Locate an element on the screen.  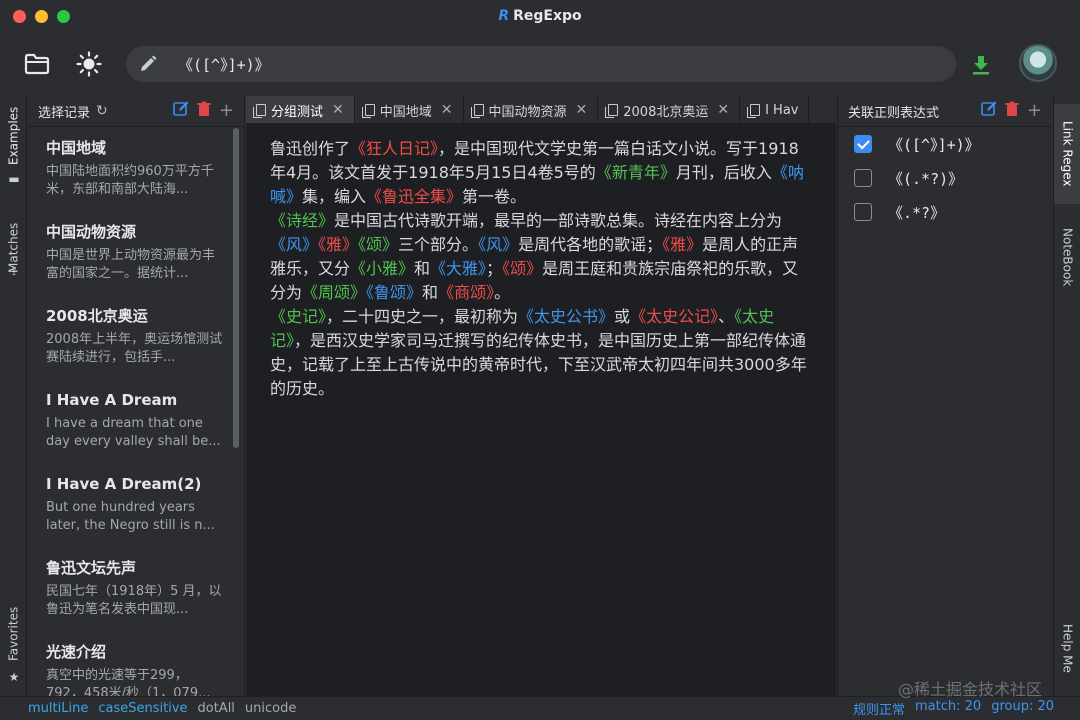
flag-multiline: multiLine is located at coordinates (58, 708).